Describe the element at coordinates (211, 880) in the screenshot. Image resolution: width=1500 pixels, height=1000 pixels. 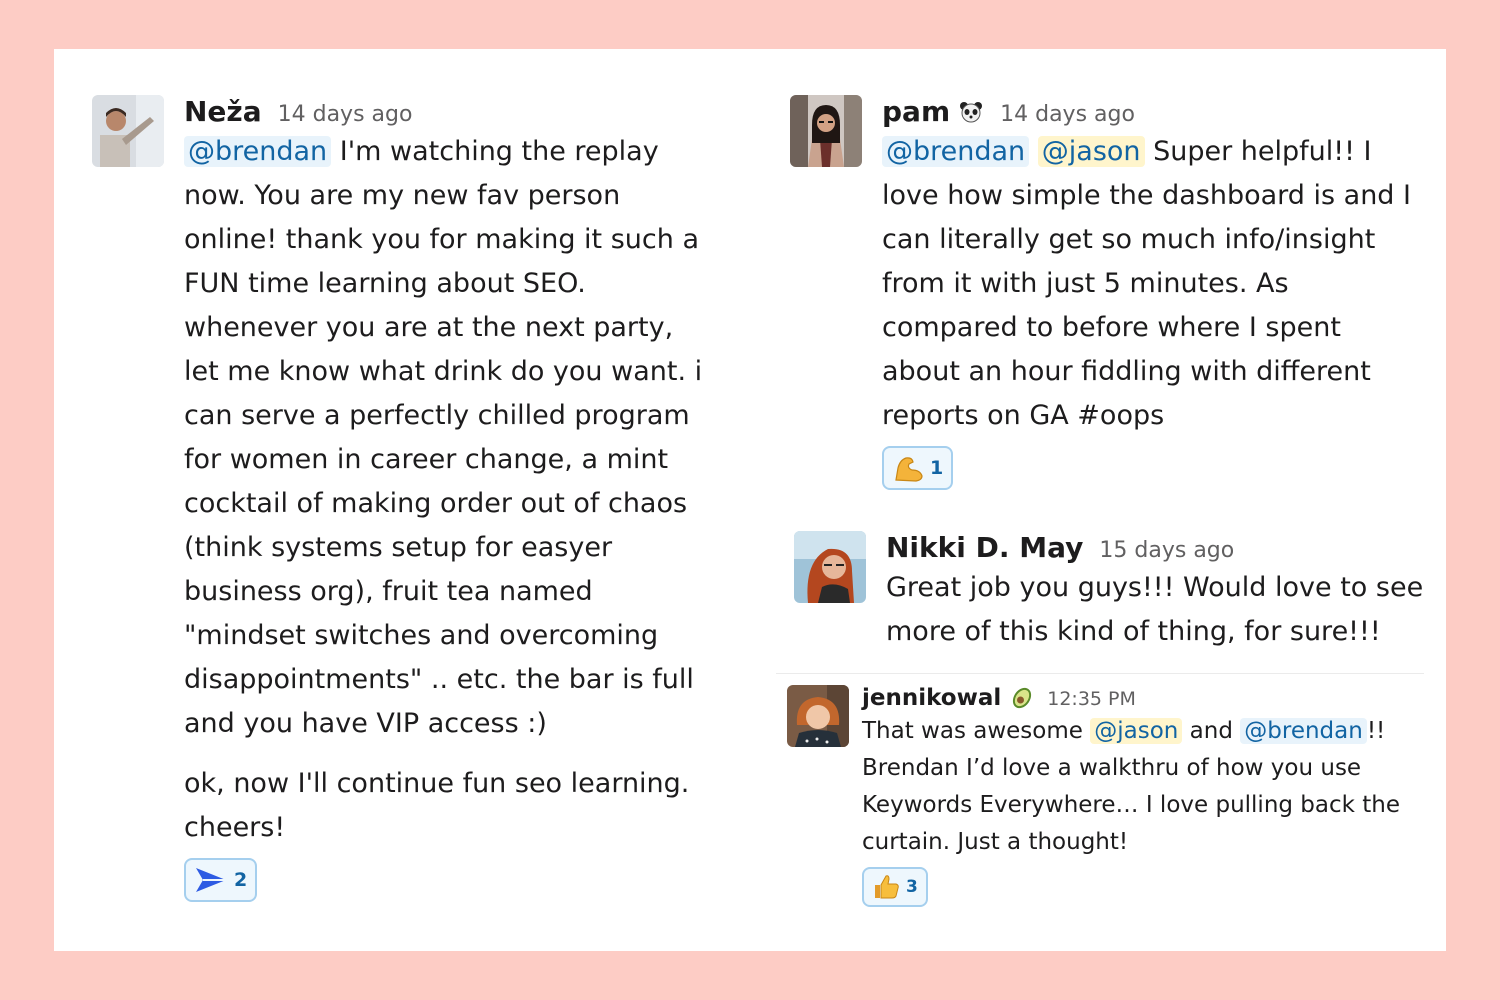
I see `paper-plane-icon` at that location.